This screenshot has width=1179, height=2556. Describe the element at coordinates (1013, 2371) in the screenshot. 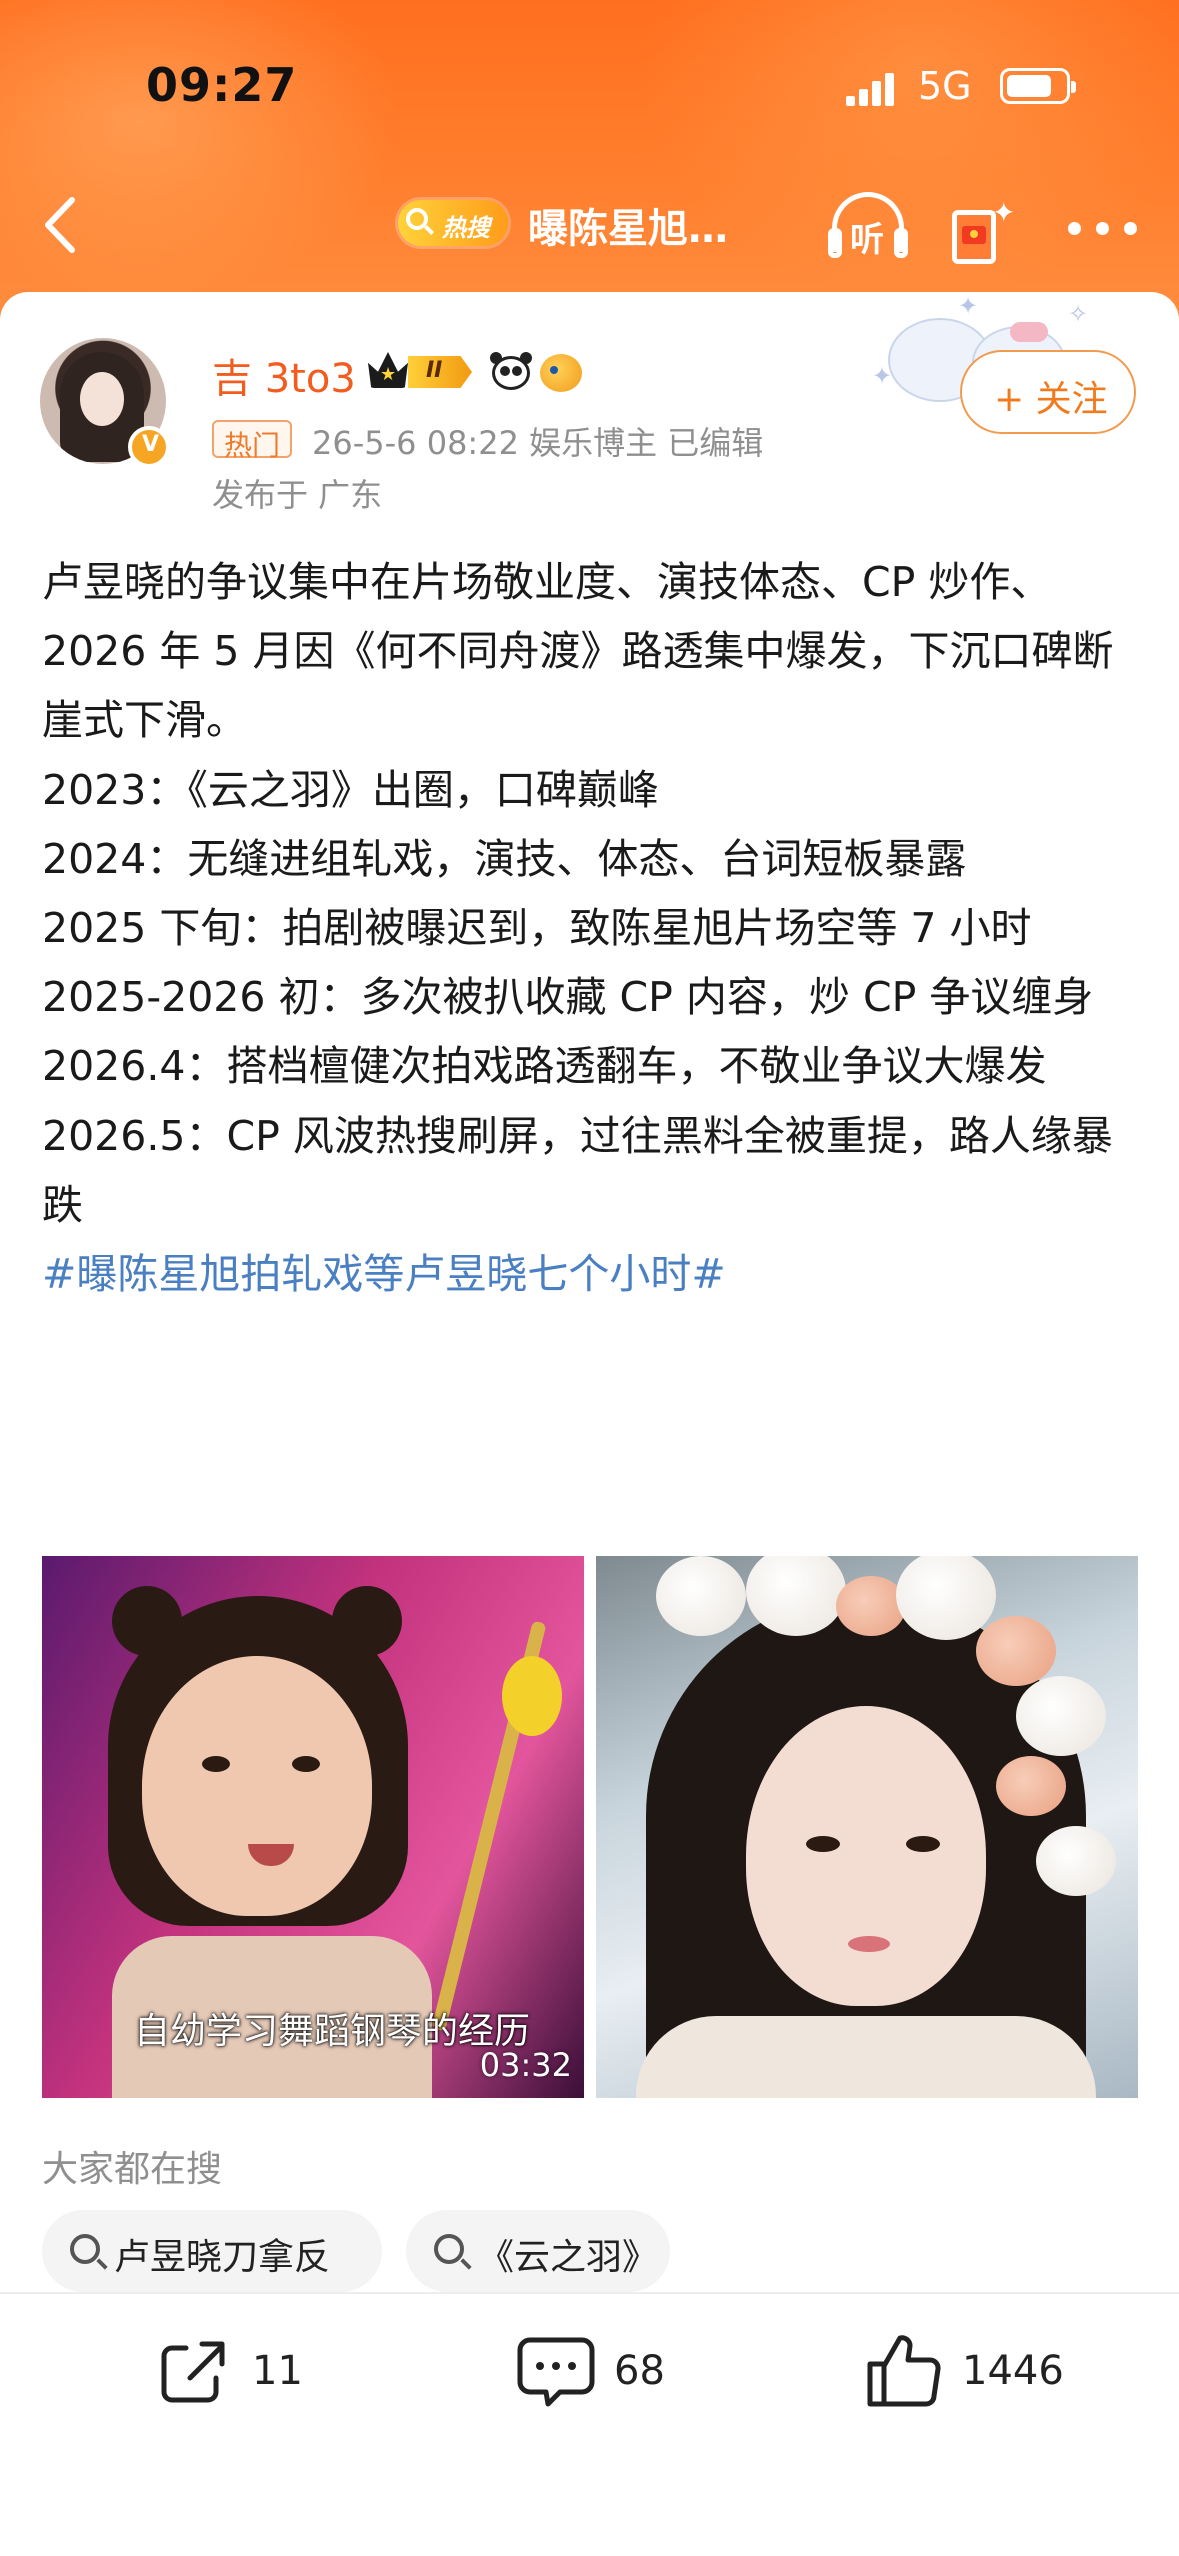

I see `like-count: 1446` at that location.